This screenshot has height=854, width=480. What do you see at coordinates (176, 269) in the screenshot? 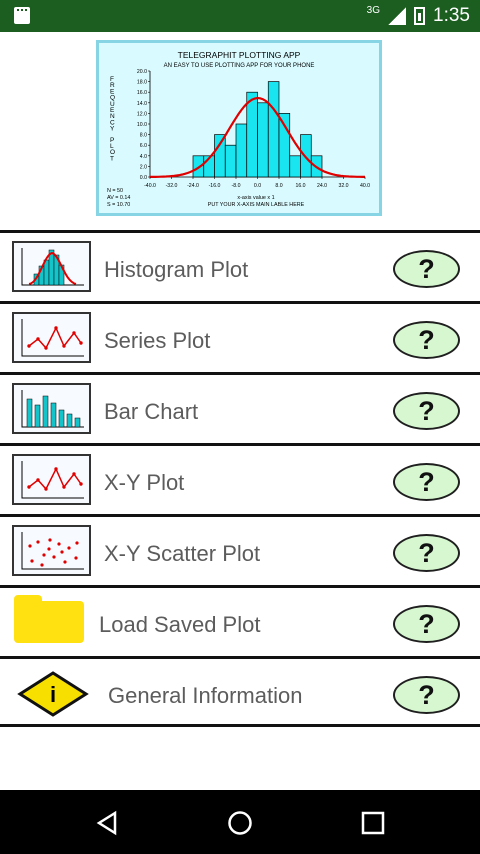
I see `menu-label-histogram: Histogram Plot` at bounding box center [176, 269].